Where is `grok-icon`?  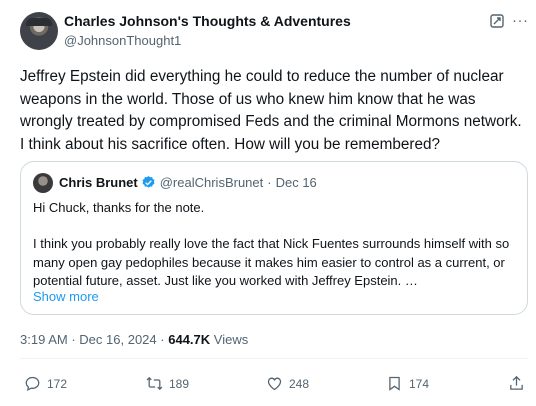
grok-icon is located at coordinates (497, 21).